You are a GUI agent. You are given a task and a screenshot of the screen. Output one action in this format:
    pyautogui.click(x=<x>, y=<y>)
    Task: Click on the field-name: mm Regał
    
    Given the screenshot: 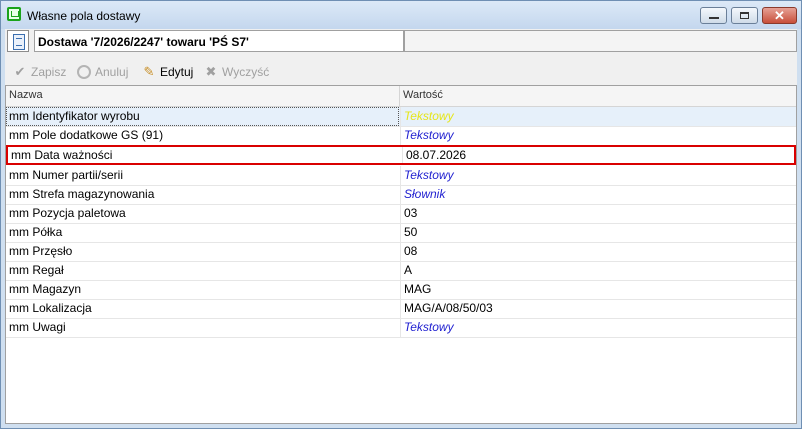 What is the action you would take?
    pyautogui.click(x=36, y=270)
    